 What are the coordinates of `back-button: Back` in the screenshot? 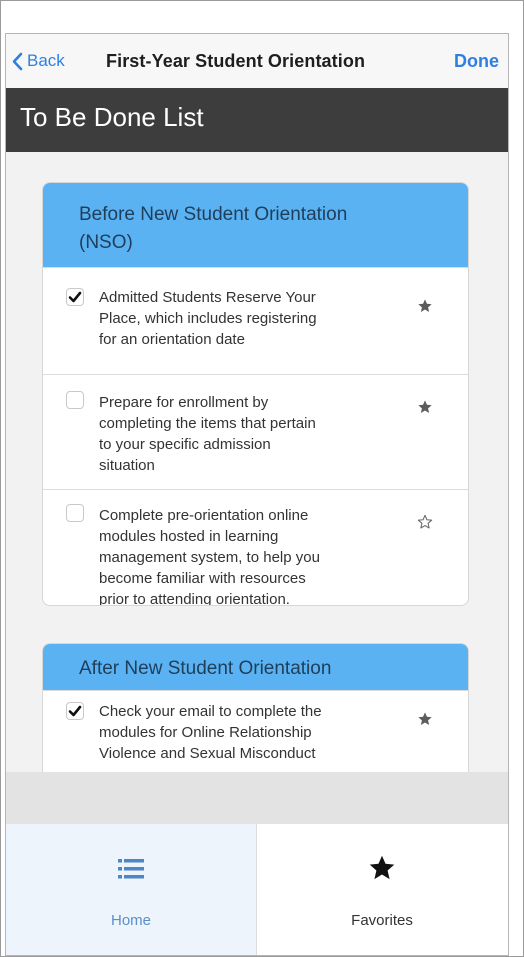 It's located at (38, 61).